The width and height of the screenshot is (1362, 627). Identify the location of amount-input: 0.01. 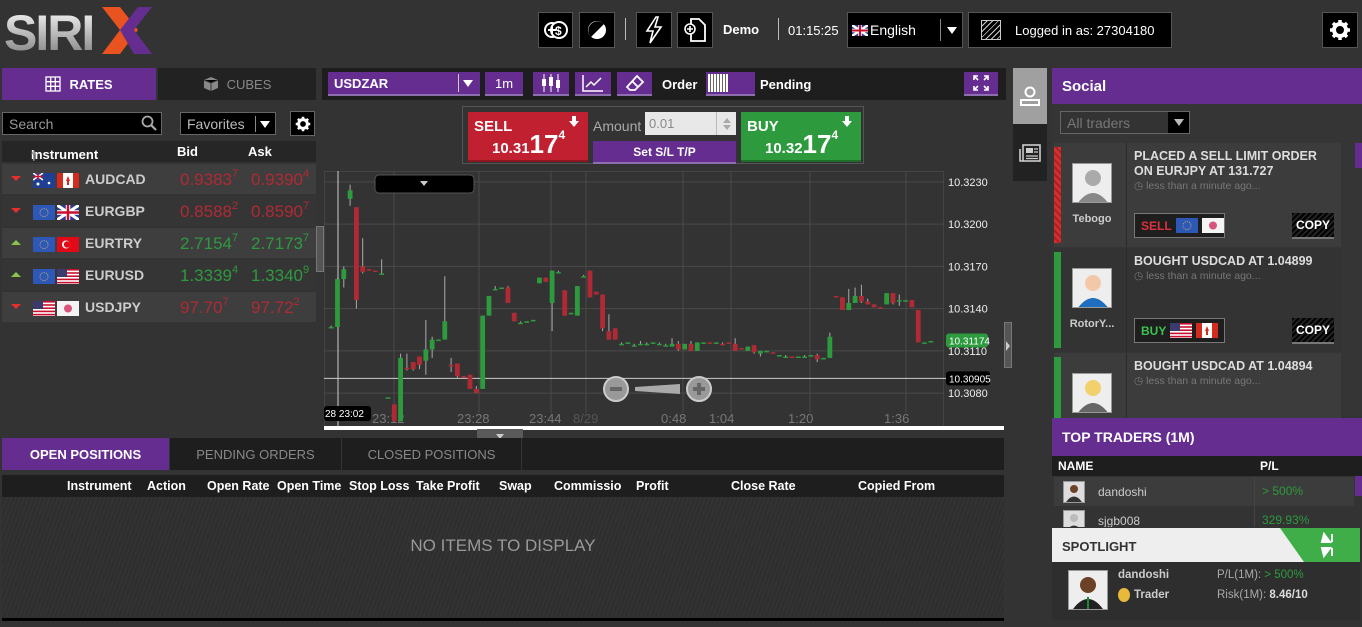
(690, 123).